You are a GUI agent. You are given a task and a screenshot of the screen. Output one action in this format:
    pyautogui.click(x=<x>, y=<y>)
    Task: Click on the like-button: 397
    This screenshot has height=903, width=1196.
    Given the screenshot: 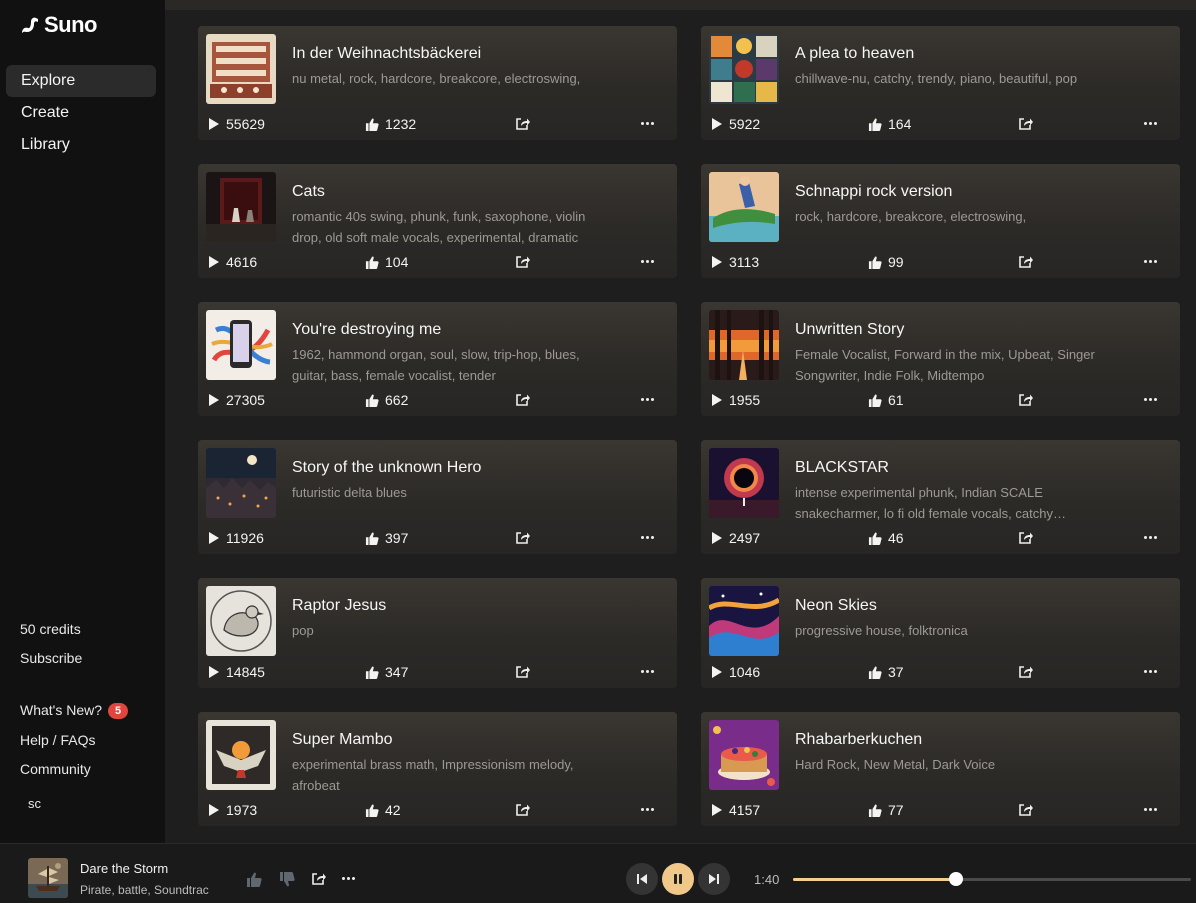 What is the action you would take?
    pyautogui.click(x=386, y=538)
    